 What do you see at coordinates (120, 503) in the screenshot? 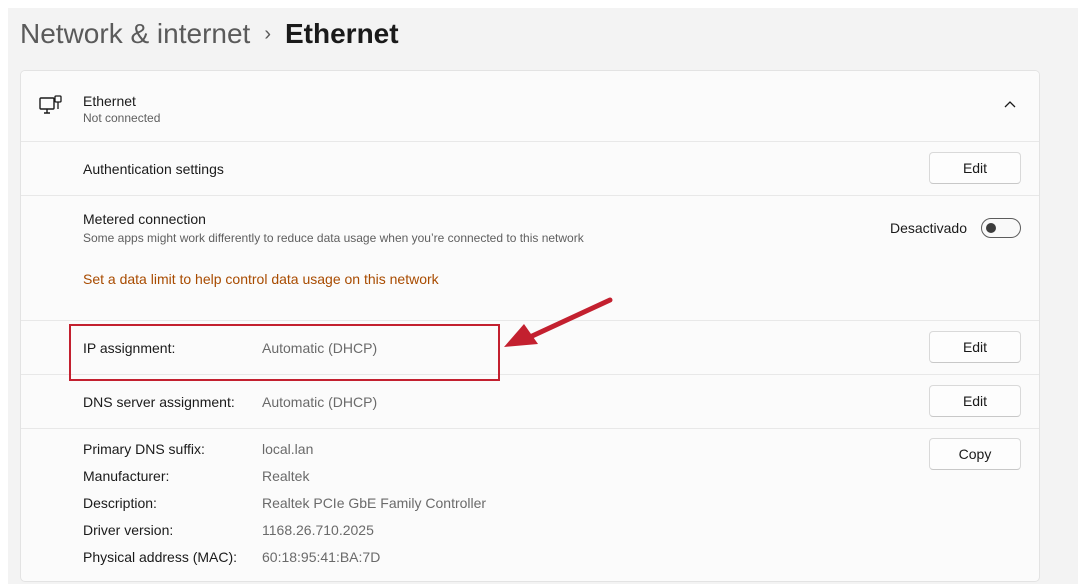
I see `property-label: Description:` at bounding box center [120, 503].